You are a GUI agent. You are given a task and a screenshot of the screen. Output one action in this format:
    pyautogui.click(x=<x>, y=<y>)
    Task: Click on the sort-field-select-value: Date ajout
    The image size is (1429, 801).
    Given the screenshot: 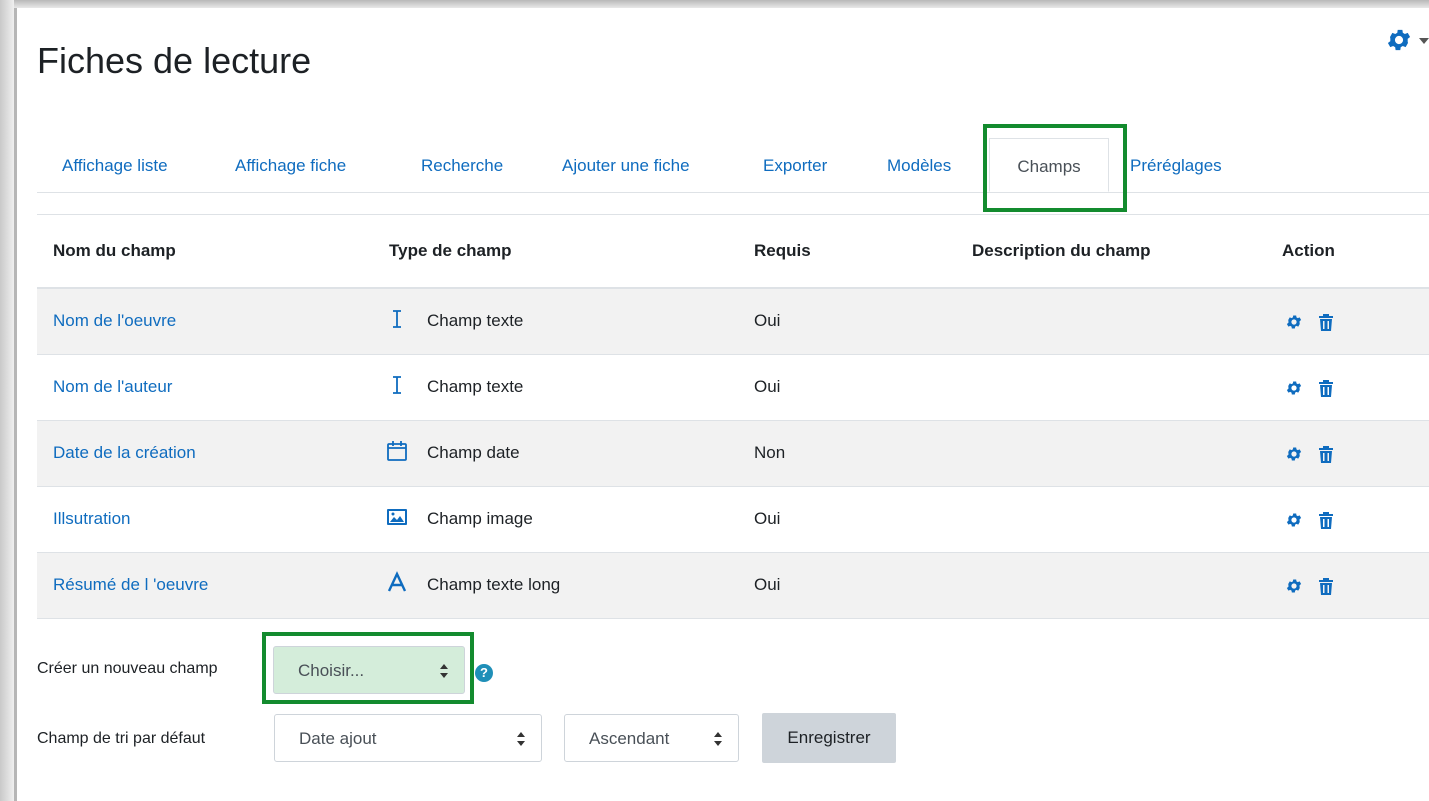 What is the action you would take?
    pyautogui.click(x=338, y=738)
    